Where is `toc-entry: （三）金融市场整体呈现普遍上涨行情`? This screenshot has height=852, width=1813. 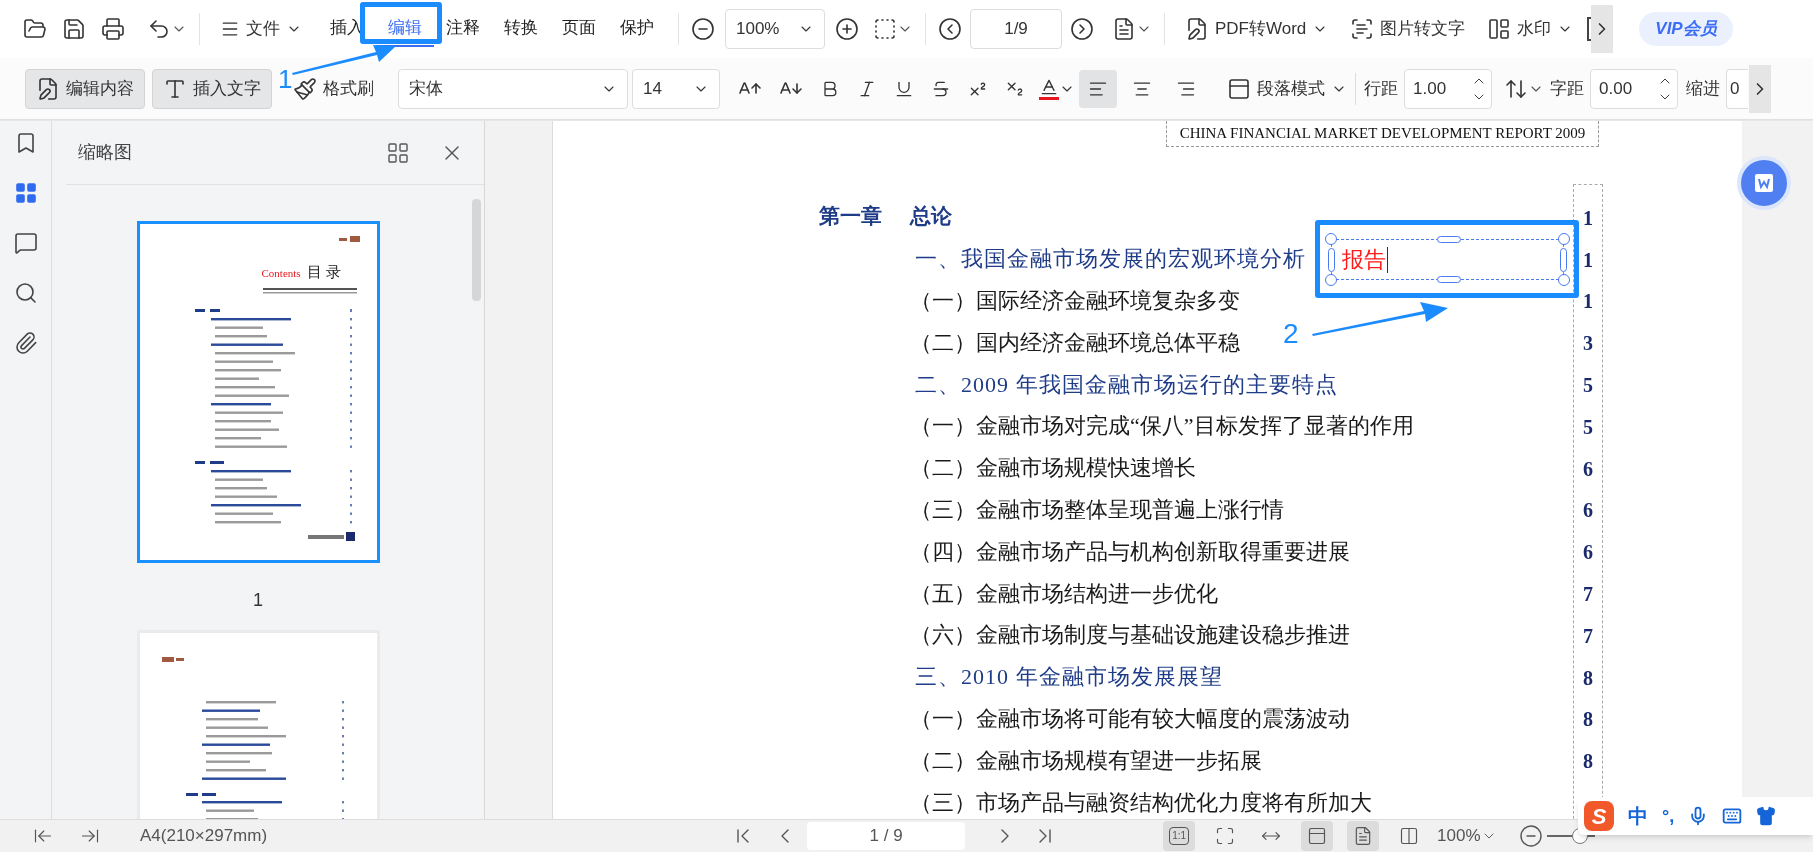 toc-entry: （三）金融市场整体呈现普遍上涨行情 is located at coordinates (1097, 509).